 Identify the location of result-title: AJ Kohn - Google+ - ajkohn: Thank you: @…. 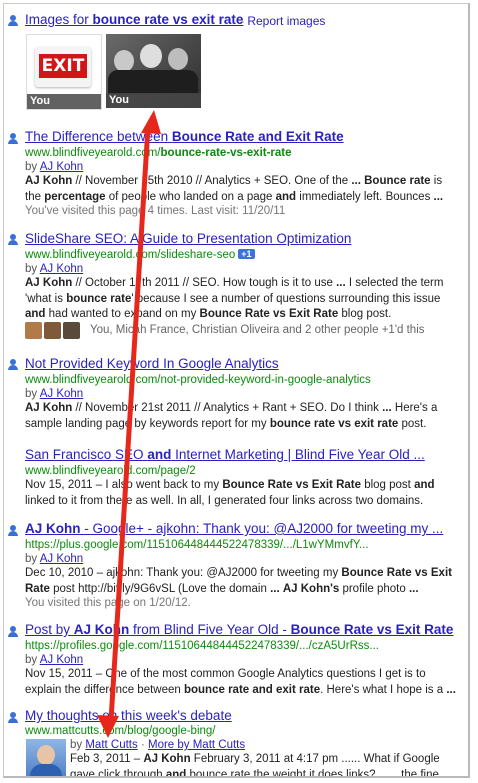
(234, 528).